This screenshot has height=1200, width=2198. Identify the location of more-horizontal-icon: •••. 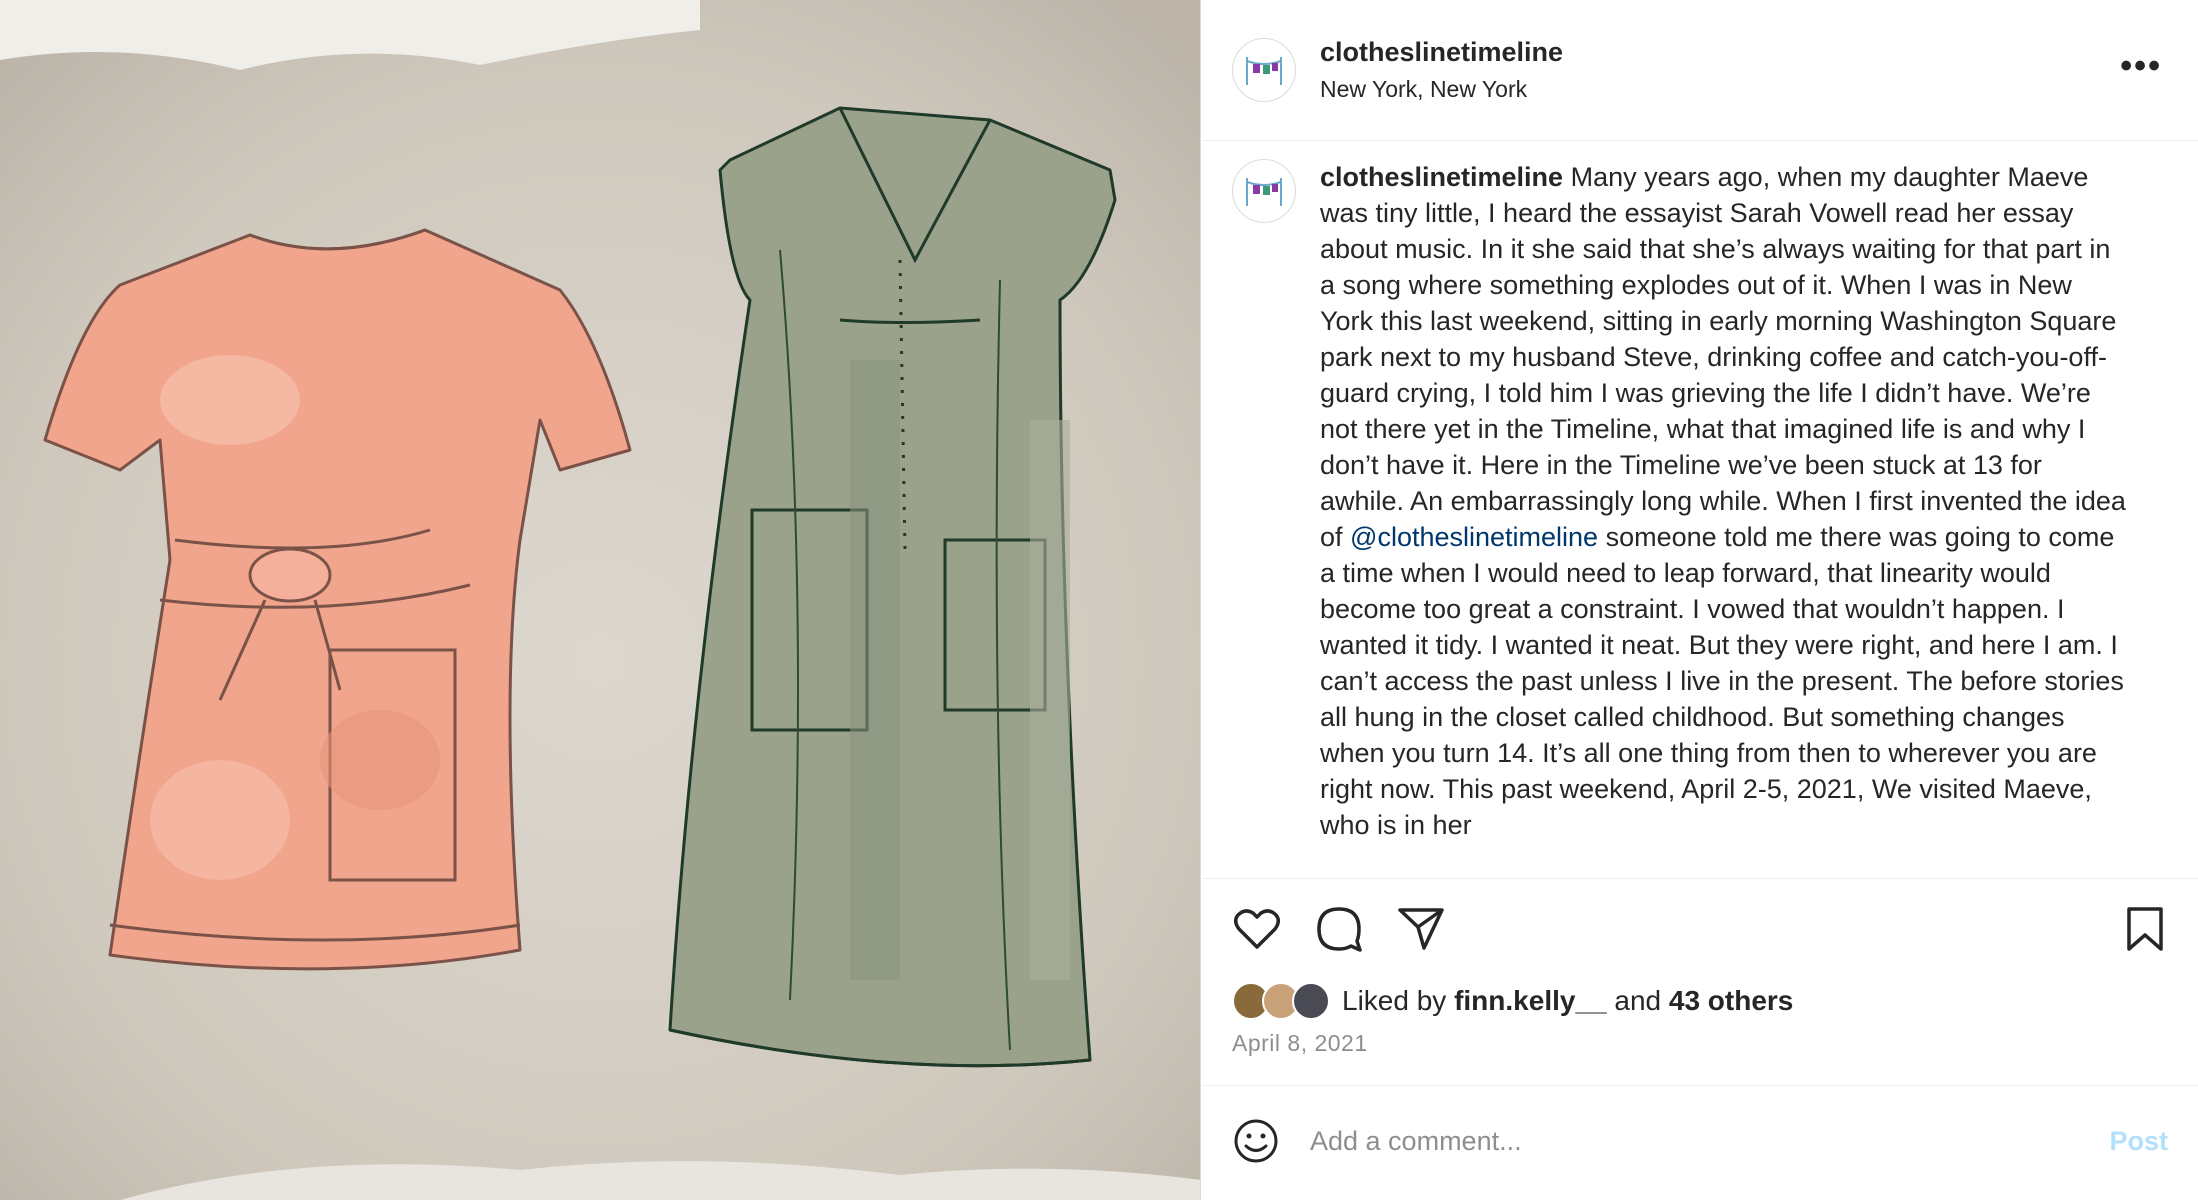
(2141, 66).